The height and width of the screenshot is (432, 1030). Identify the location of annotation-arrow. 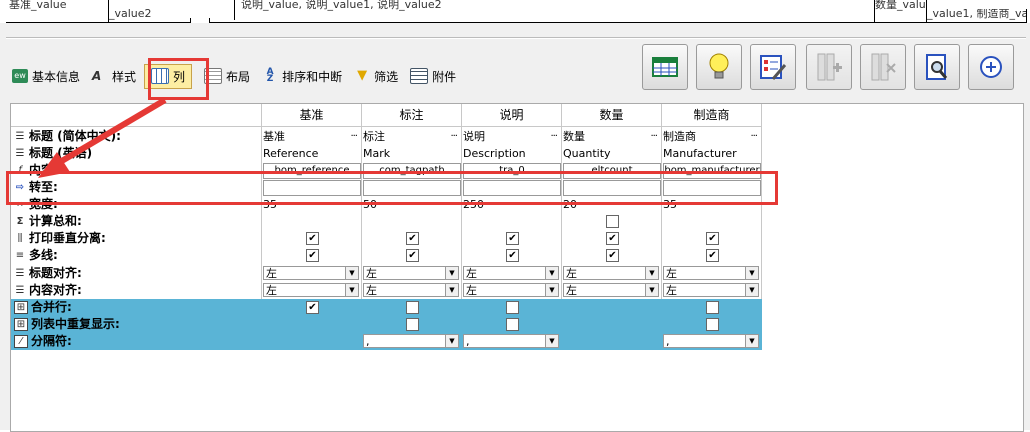
(102, 137).